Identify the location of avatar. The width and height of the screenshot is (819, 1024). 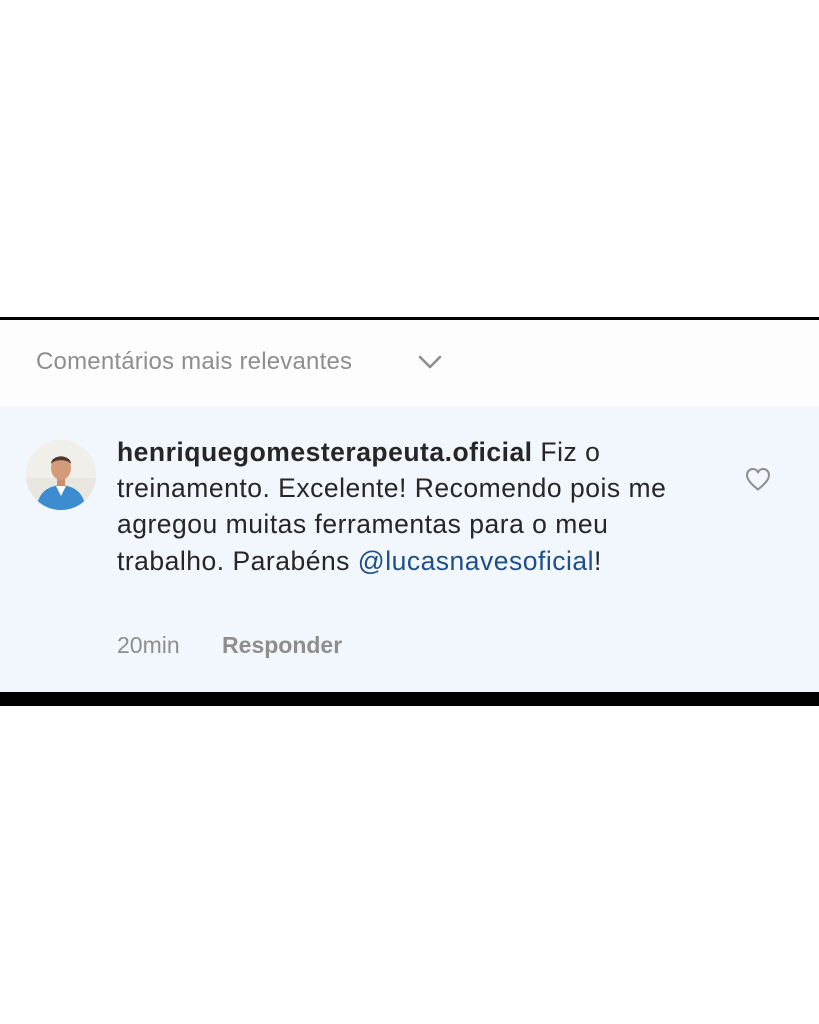
(61, 475).